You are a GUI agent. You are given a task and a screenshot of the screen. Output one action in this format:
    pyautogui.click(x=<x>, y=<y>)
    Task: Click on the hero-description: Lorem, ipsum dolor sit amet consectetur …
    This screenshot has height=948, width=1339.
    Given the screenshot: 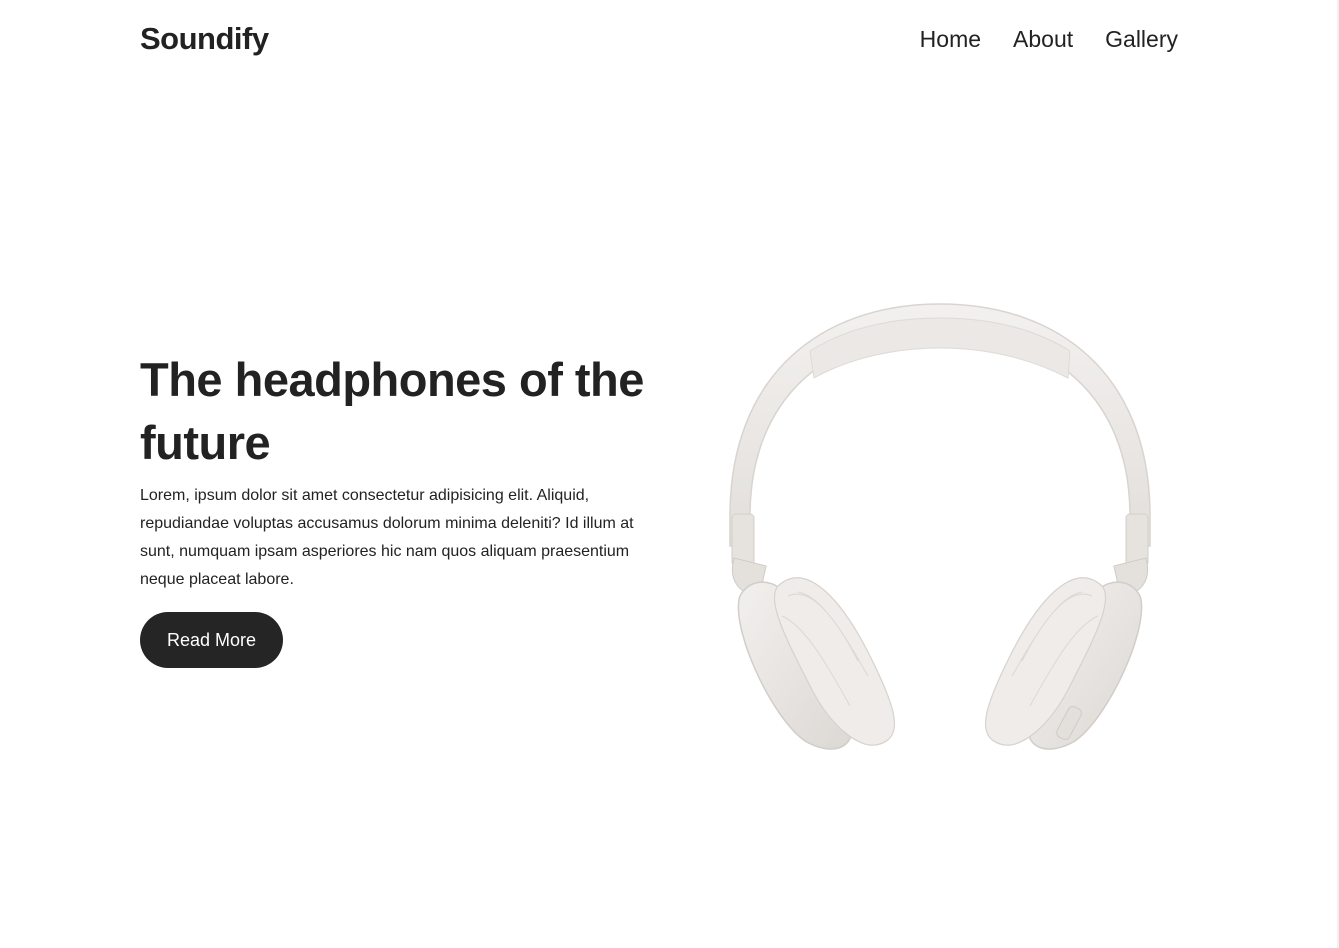 What is the action you would take?
    pyautogui.click(x=387, y=537)
    